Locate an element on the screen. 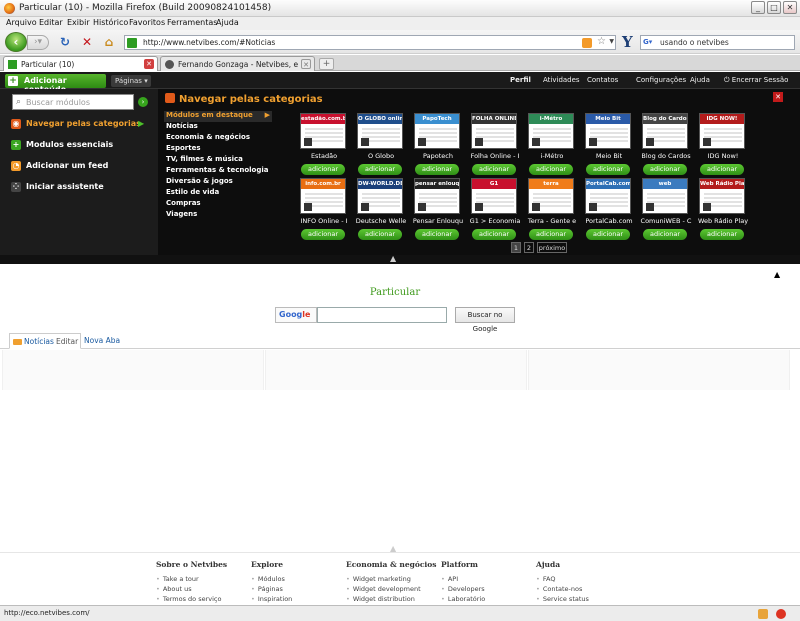 This screenshot has width=800, height=621. module-thumbnail: web is located at coordinates (665, 196).